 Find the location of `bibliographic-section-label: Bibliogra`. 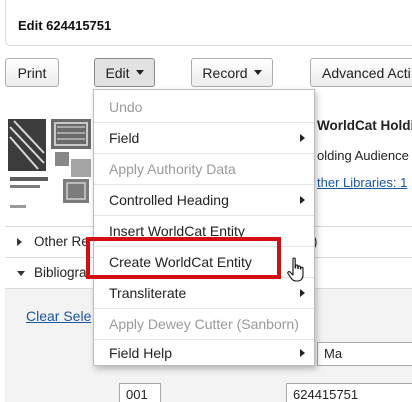

bibliographic-section-label: Bibliogra is located at coordinates (60, 272).